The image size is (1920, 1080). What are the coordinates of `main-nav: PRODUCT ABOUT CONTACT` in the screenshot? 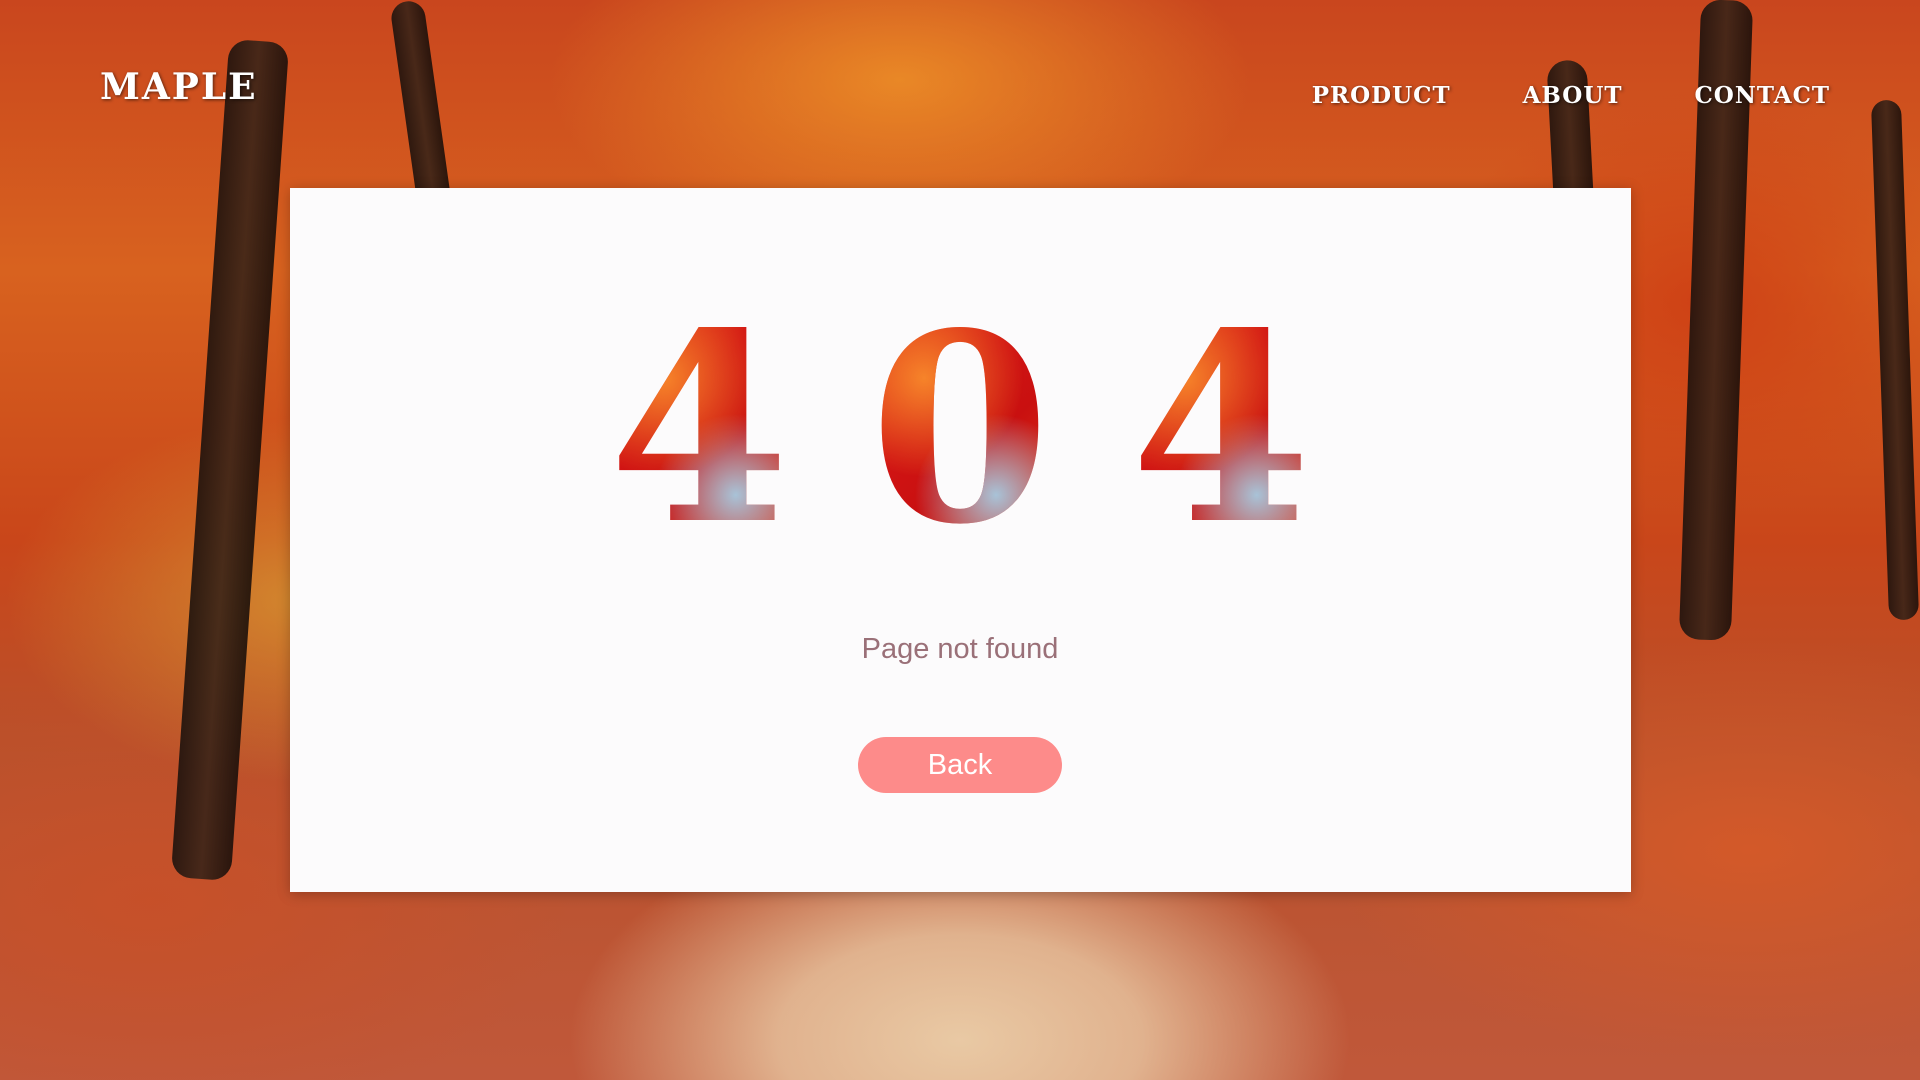 It's located at (1571, 95).